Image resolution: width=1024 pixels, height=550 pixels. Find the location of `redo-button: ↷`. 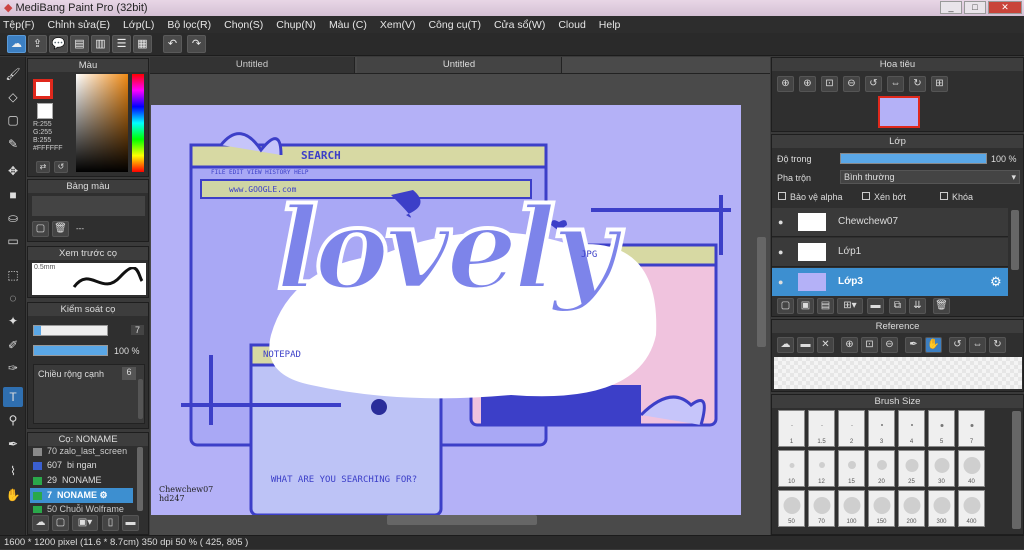

redo-button: ↷ is located at coordinates (196, 44).